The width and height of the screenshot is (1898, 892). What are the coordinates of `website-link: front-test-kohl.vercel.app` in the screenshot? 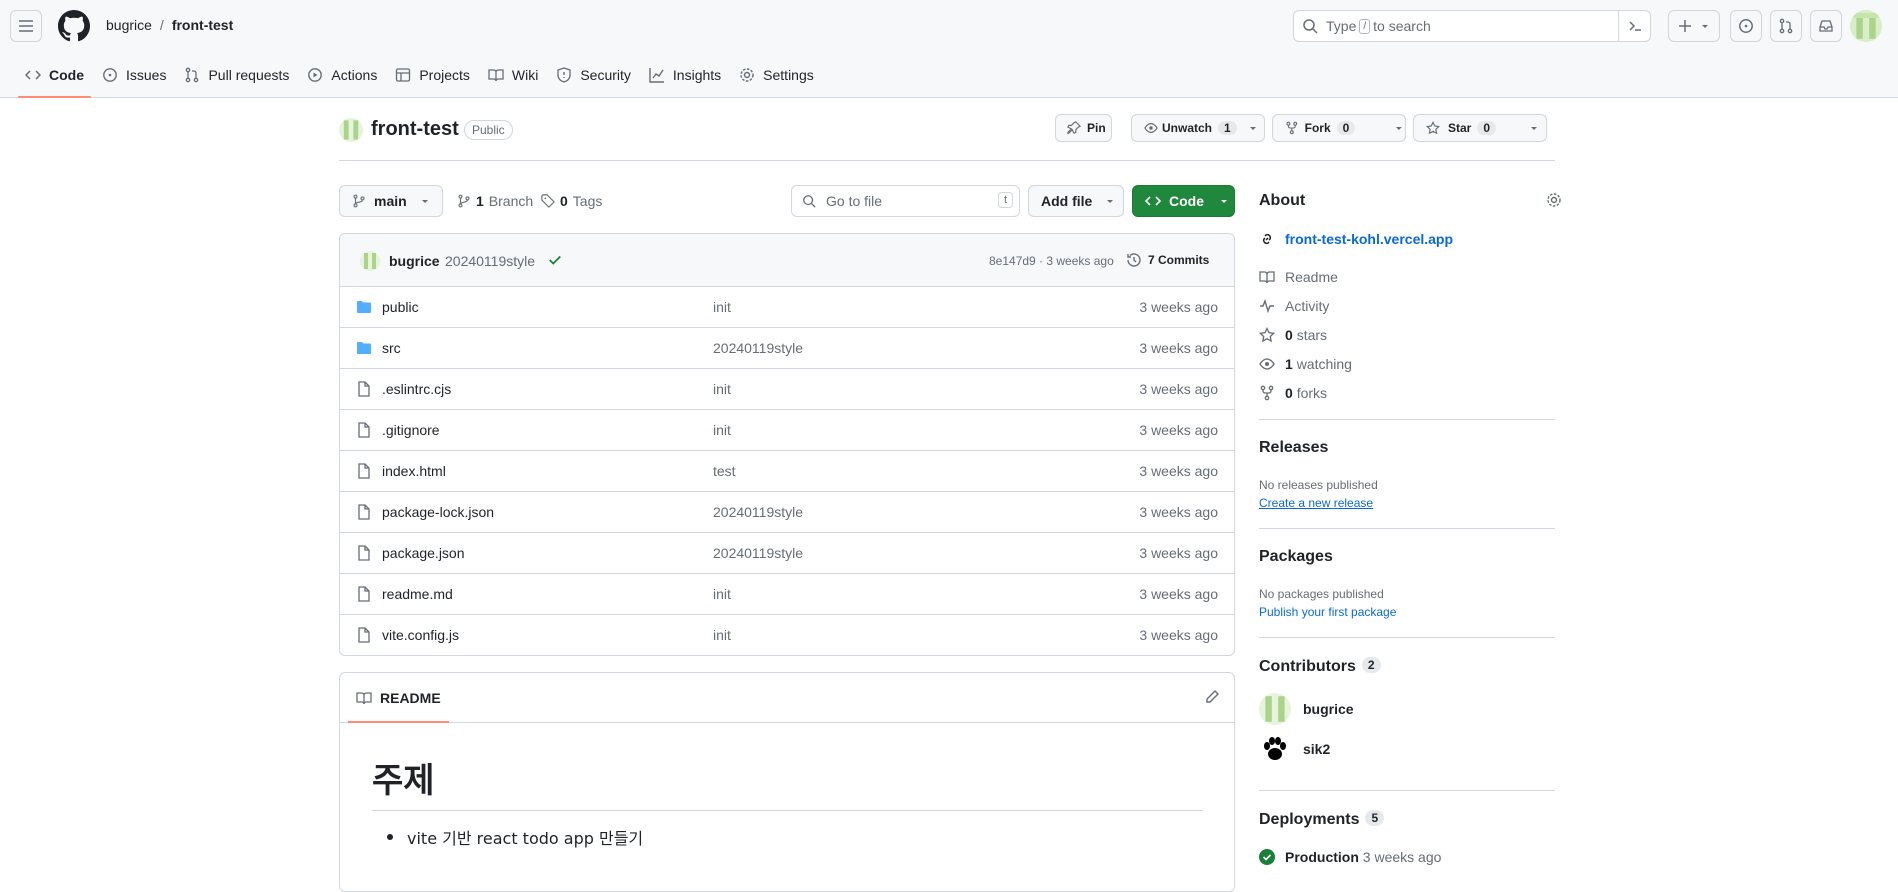 It's located at (1356, 239).